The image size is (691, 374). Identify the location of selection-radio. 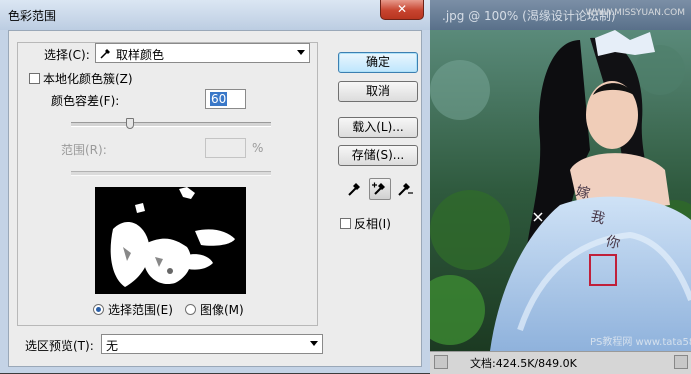
(98, 309).